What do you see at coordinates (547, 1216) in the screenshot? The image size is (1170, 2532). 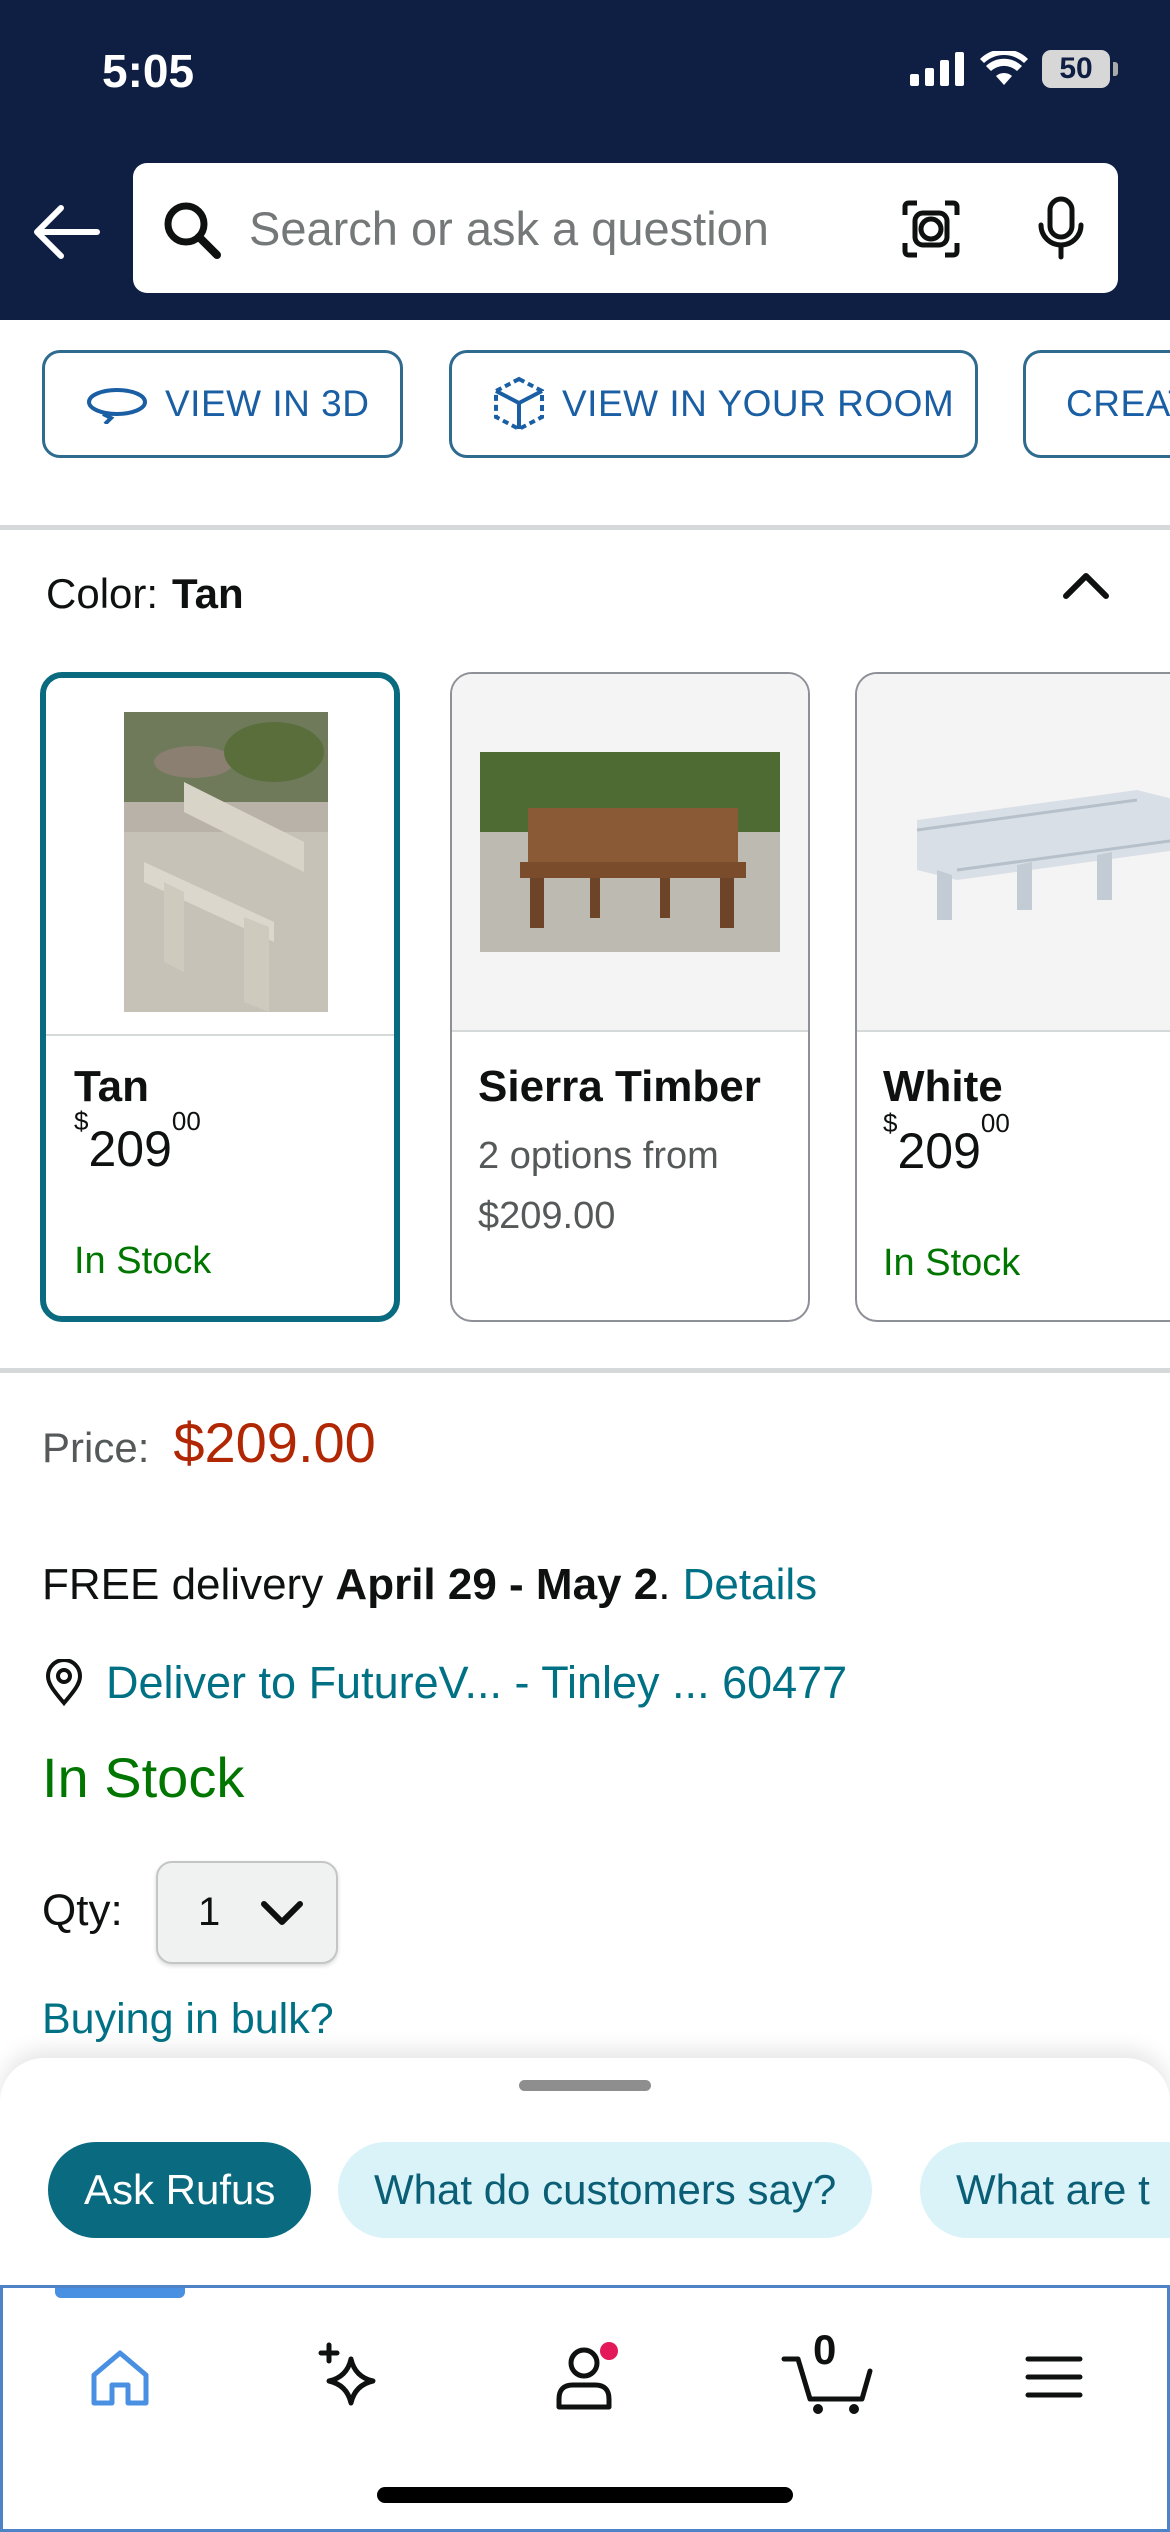 I see `swatch-options-line2: $209.00` at bounding box center [547, 1216].